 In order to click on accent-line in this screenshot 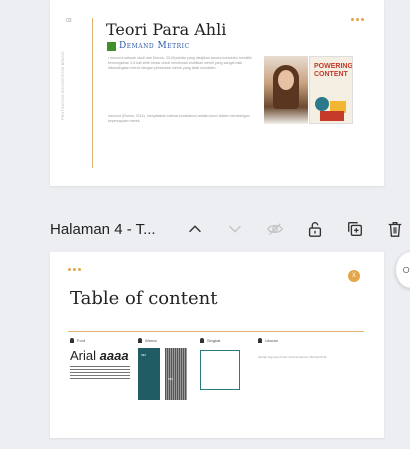, I will do `click(92, 93)`.